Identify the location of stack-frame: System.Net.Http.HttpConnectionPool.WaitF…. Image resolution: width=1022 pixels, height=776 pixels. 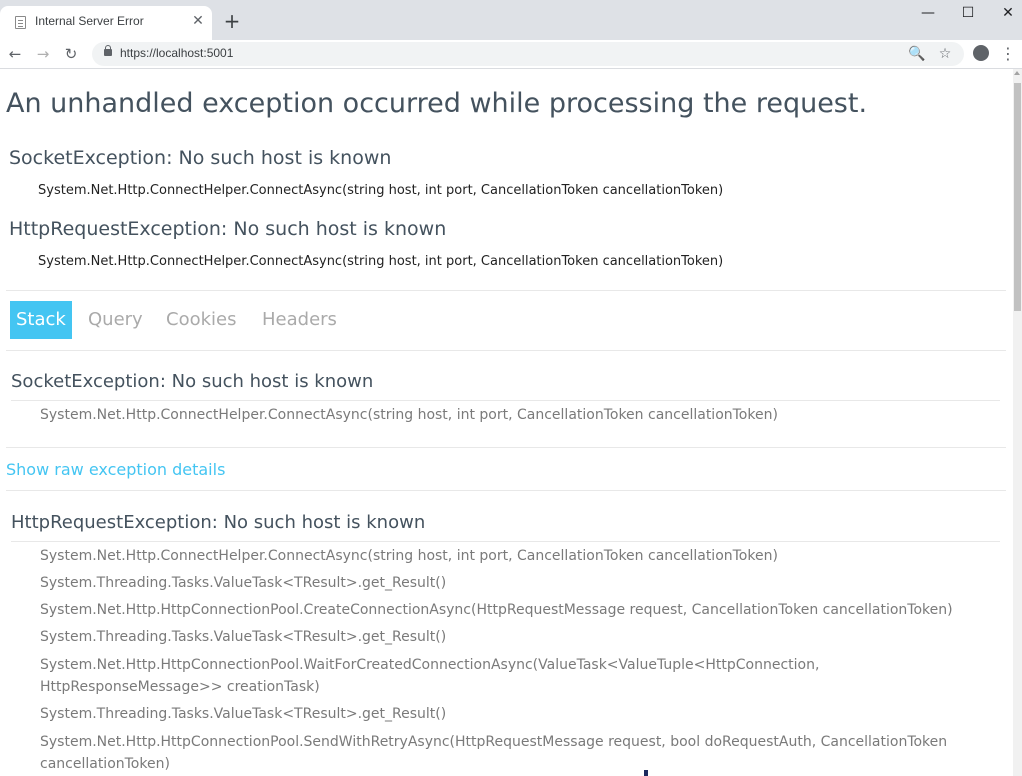
(520, 676).